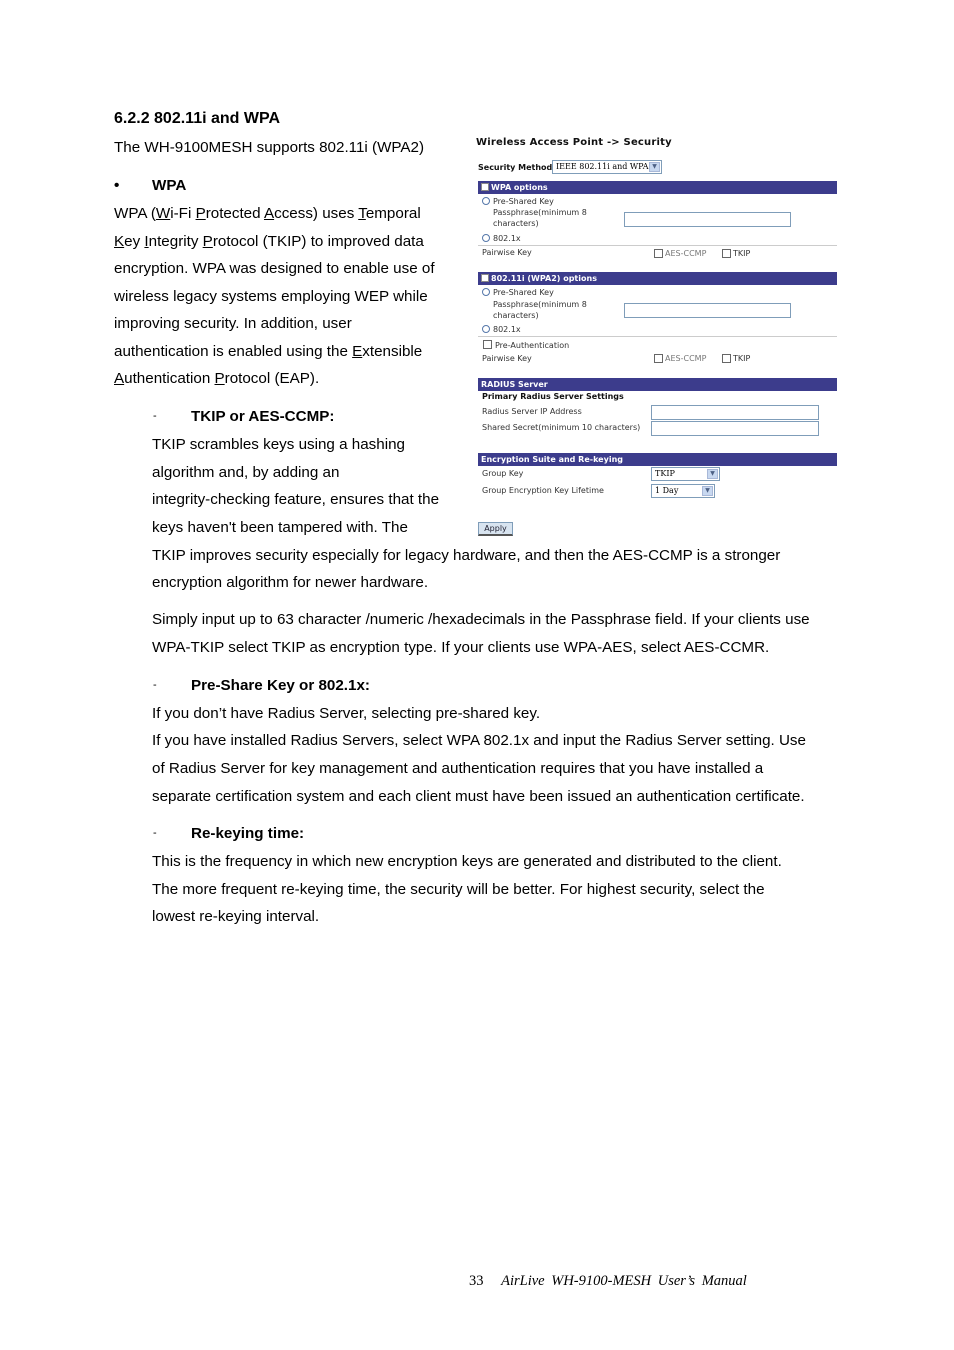 This screenshot has width=954, height=1350. I want to click on wpa-pairwise-label: Pairwise Key, so click(507, 252).